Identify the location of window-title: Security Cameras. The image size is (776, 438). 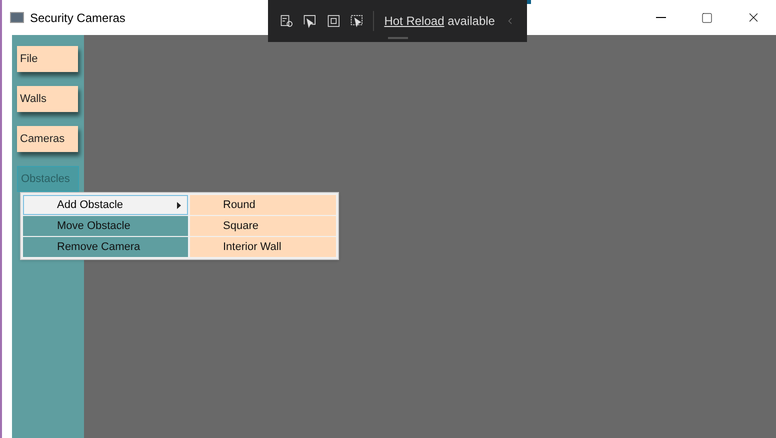
(78, 18).